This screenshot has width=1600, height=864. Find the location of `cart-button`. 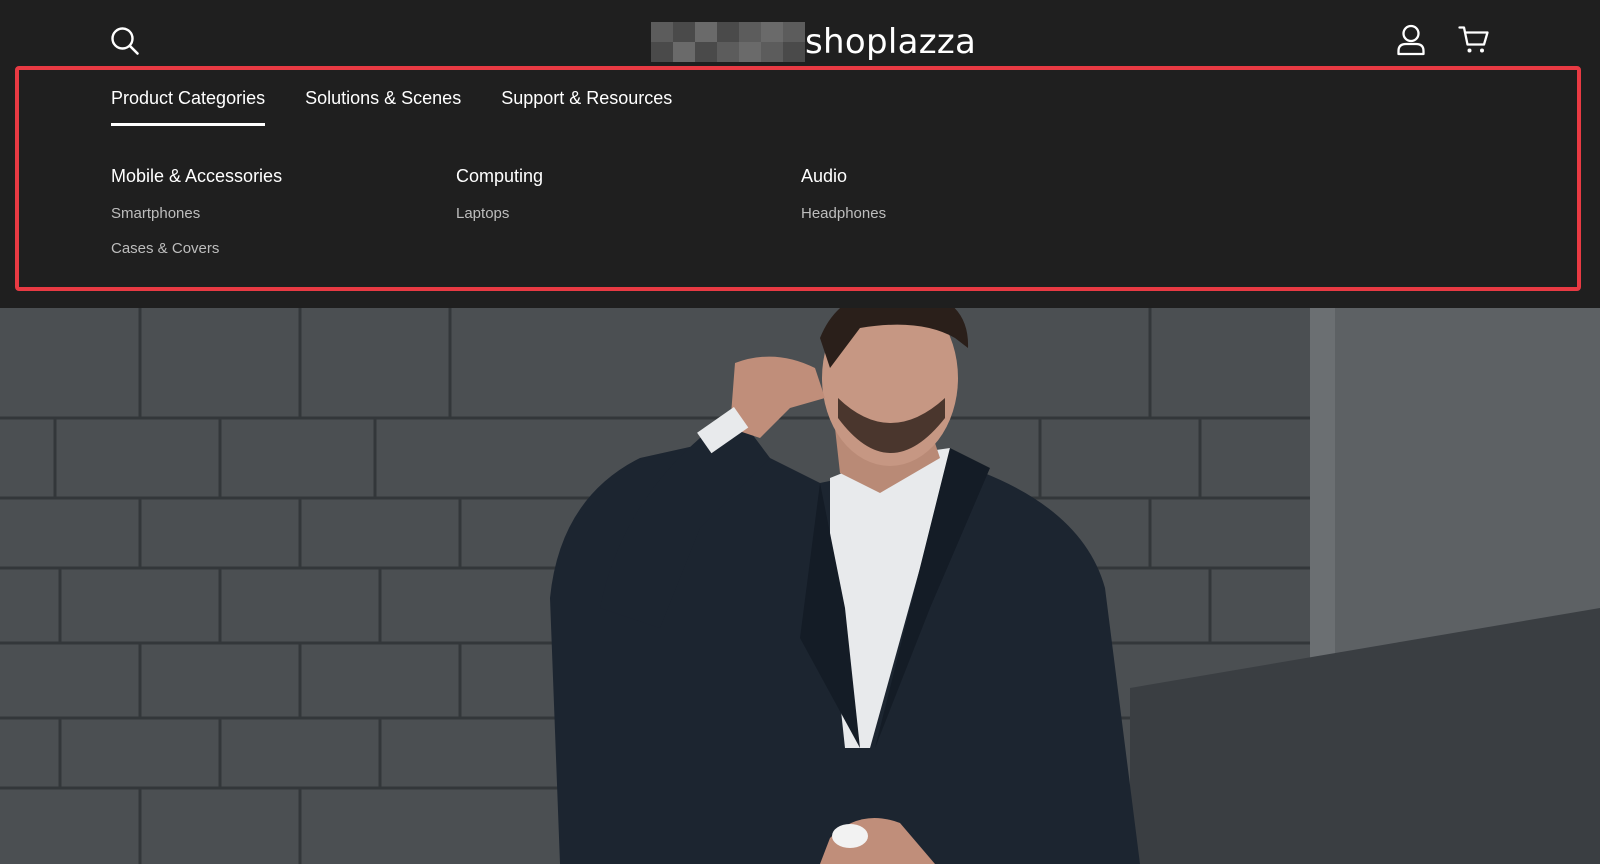

cart-button is located at coordinates (1474, 40).